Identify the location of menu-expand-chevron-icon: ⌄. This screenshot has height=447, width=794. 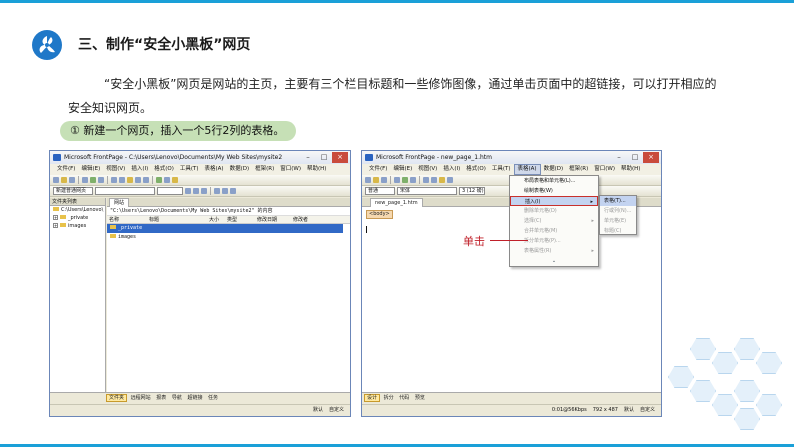
(554, 261).